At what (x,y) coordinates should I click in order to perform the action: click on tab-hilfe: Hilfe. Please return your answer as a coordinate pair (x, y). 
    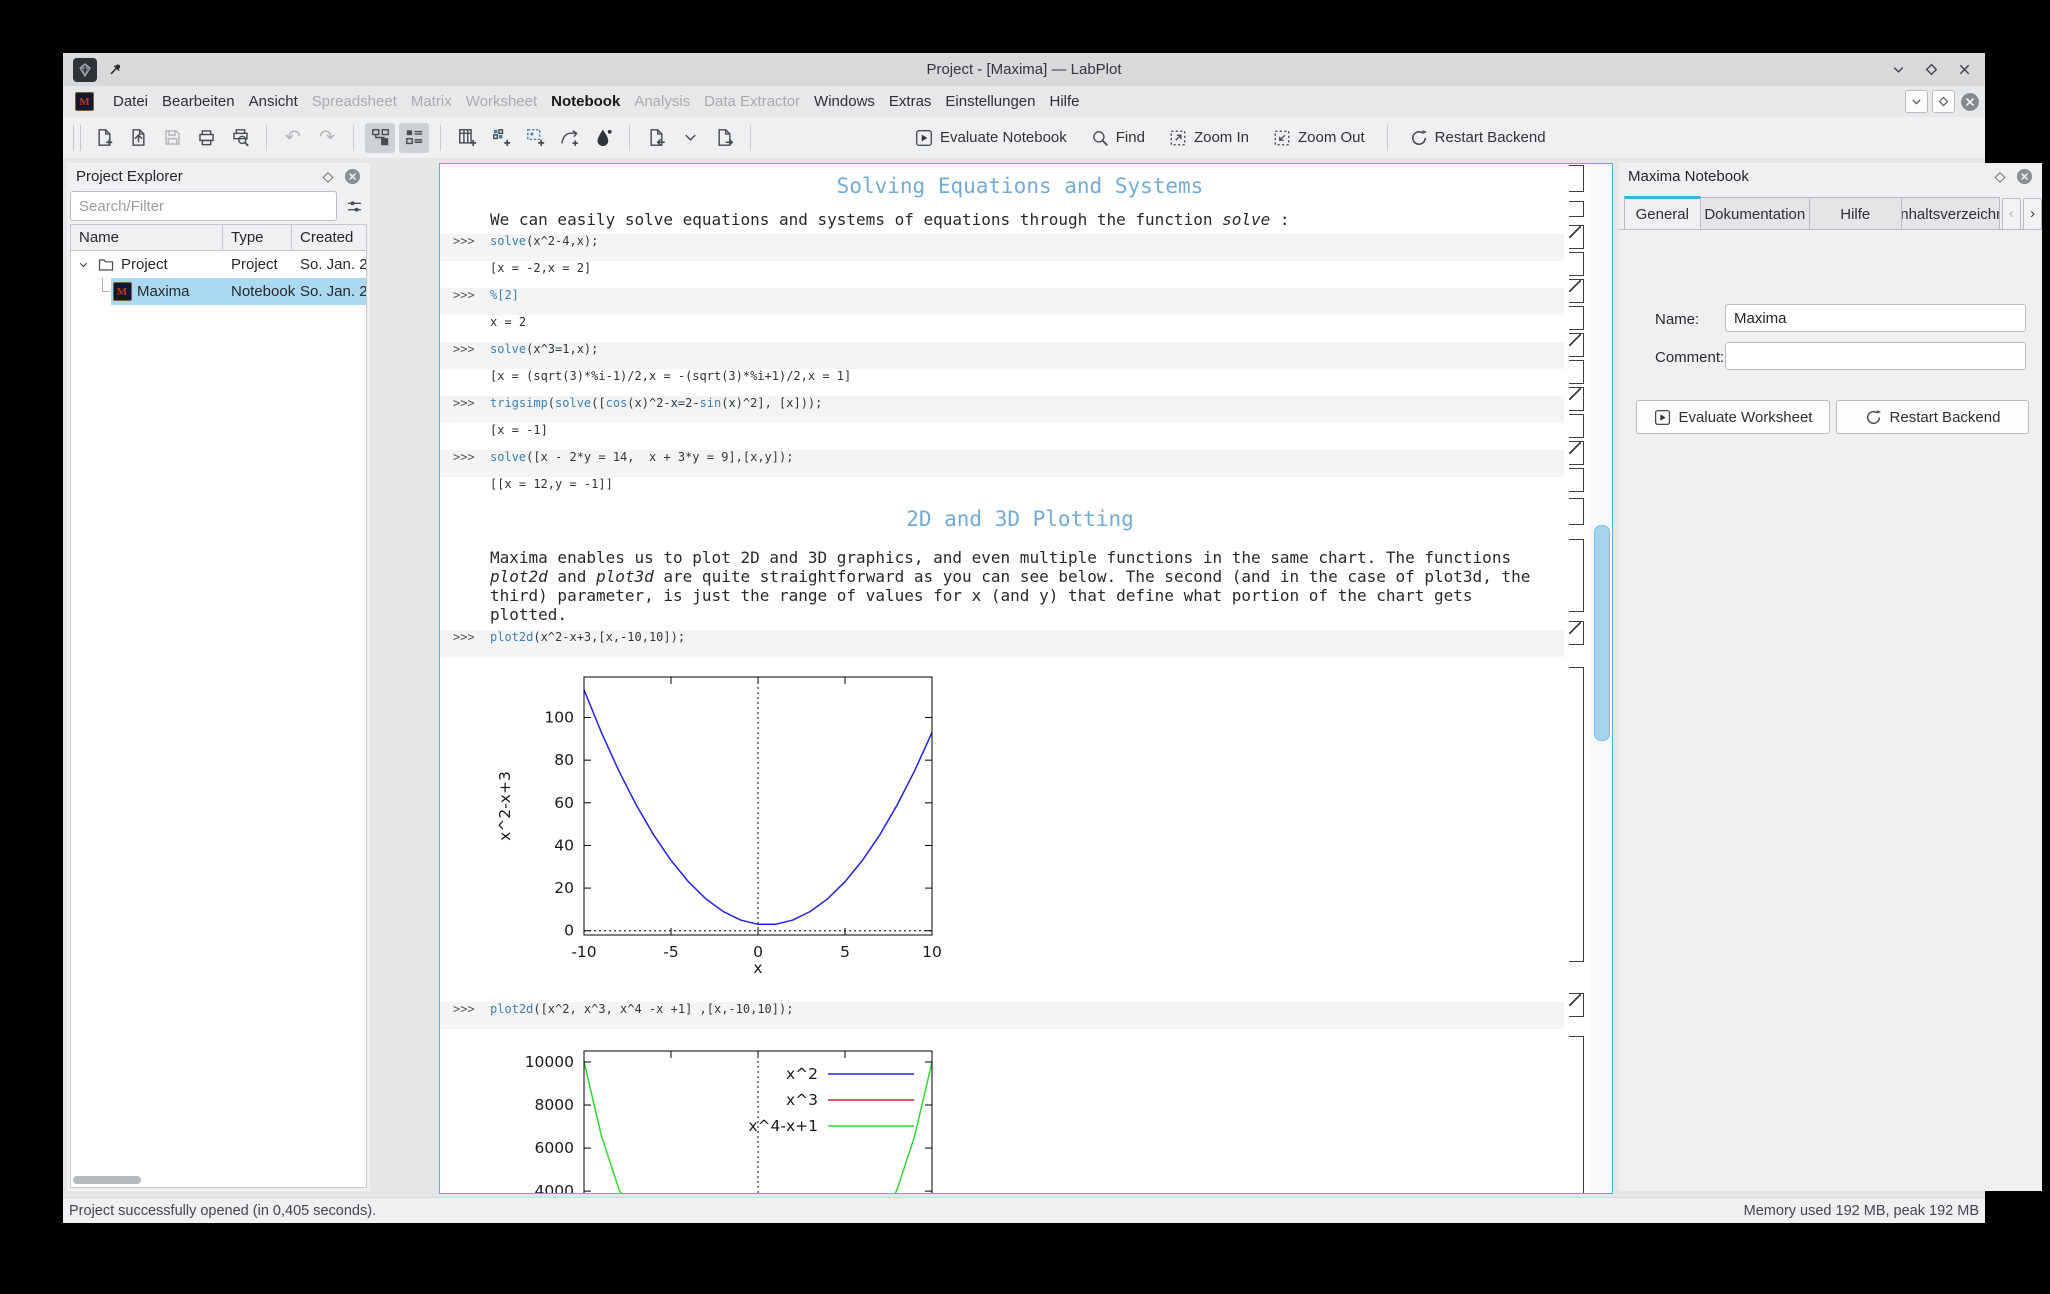
    Looking at the image, I should click on (1856, 213).